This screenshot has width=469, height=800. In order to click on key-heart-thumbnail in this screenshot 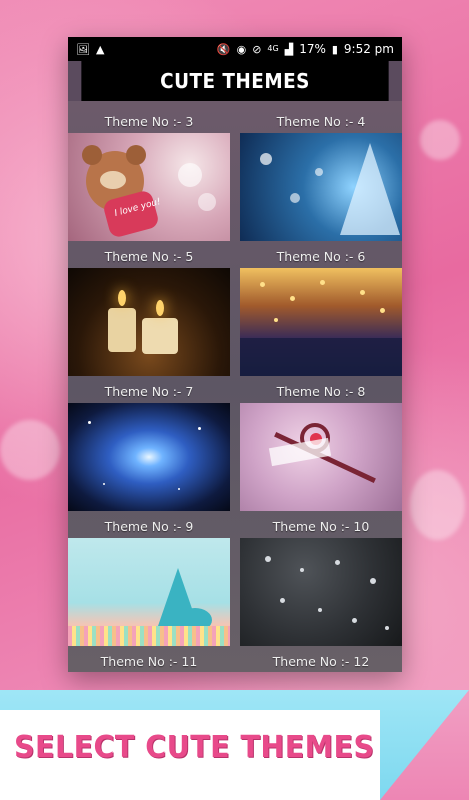, I will do `click(321, 457)`.